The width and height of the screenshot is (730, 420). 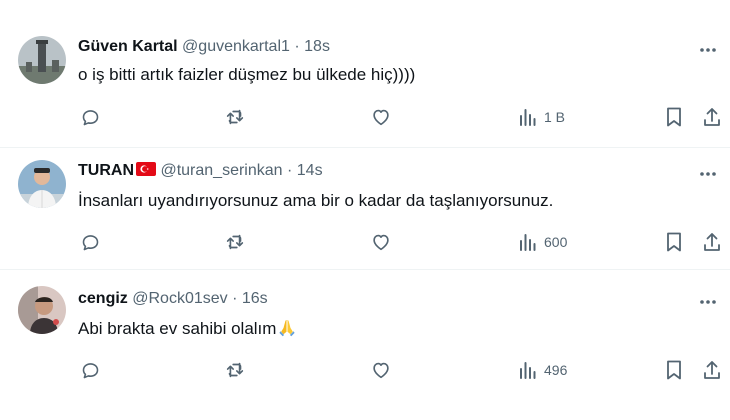 What do you see at coordinates (255, 298) in the screenshot?
I see `timestamp: 16s` at bounding box center [255, 298].